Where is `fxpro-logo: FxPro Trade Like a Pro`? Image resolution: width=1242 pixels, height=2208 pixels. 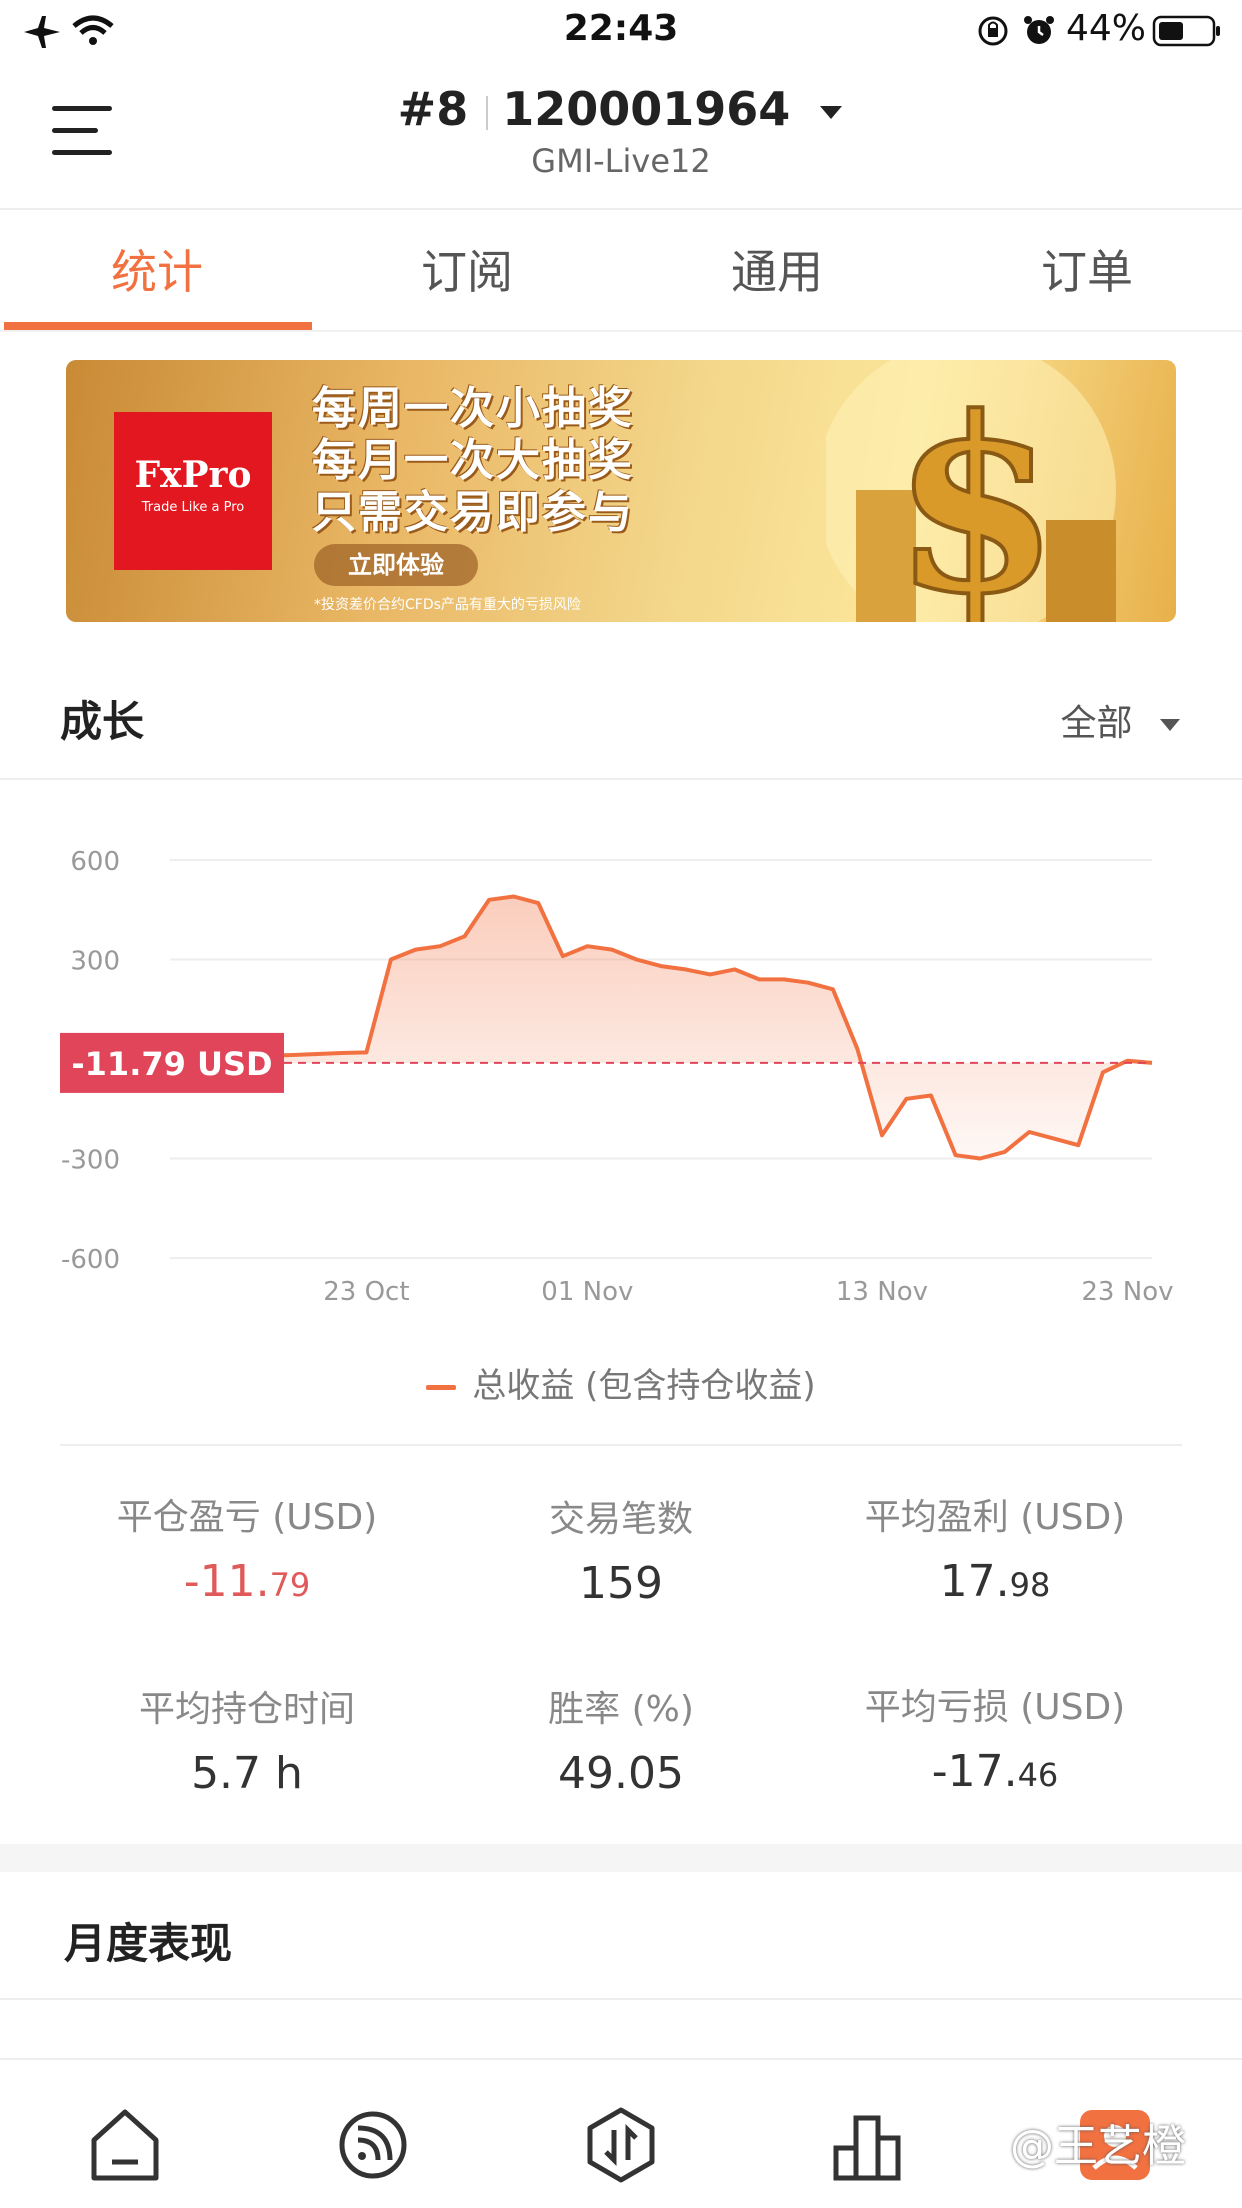
fxpro-logo: FxPro Trade Like a Pro is located at coordinates (193, 491).